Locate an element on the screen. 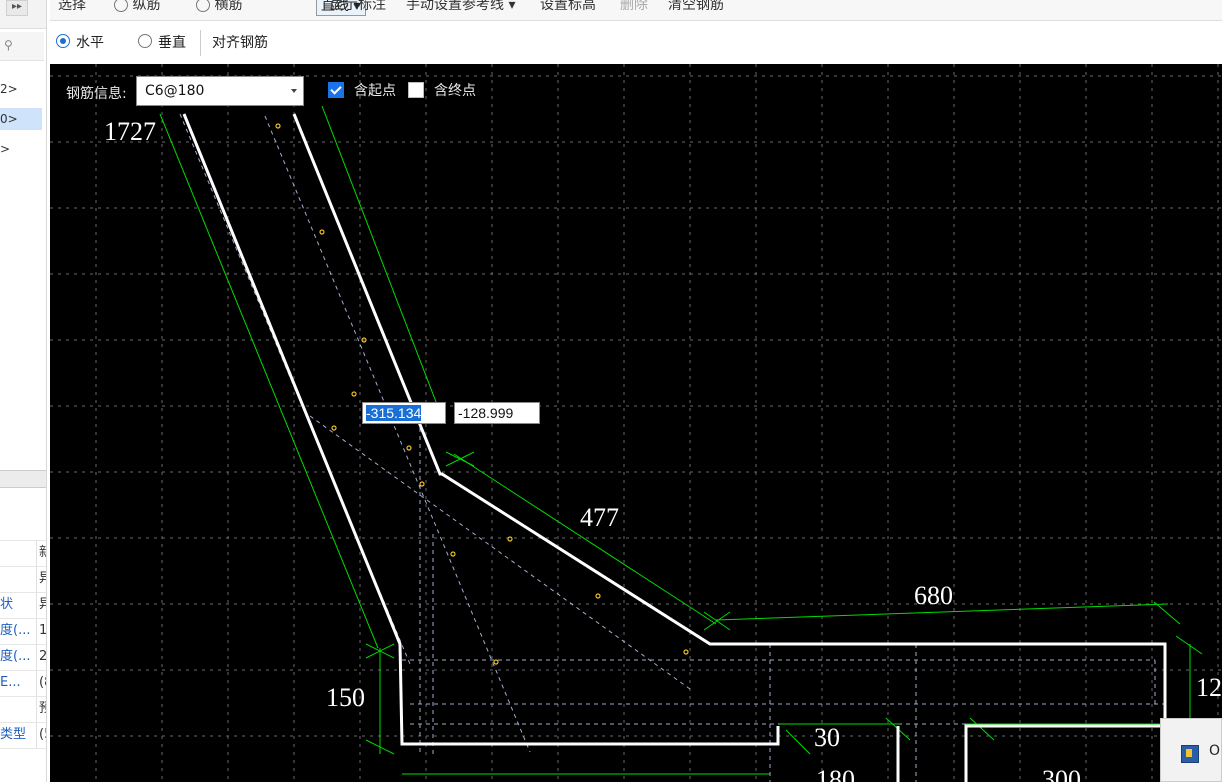 The width and height of the screenshot is (1222, 782). rebar-info-combo: C6@180 is located at coordinates (220, 91).